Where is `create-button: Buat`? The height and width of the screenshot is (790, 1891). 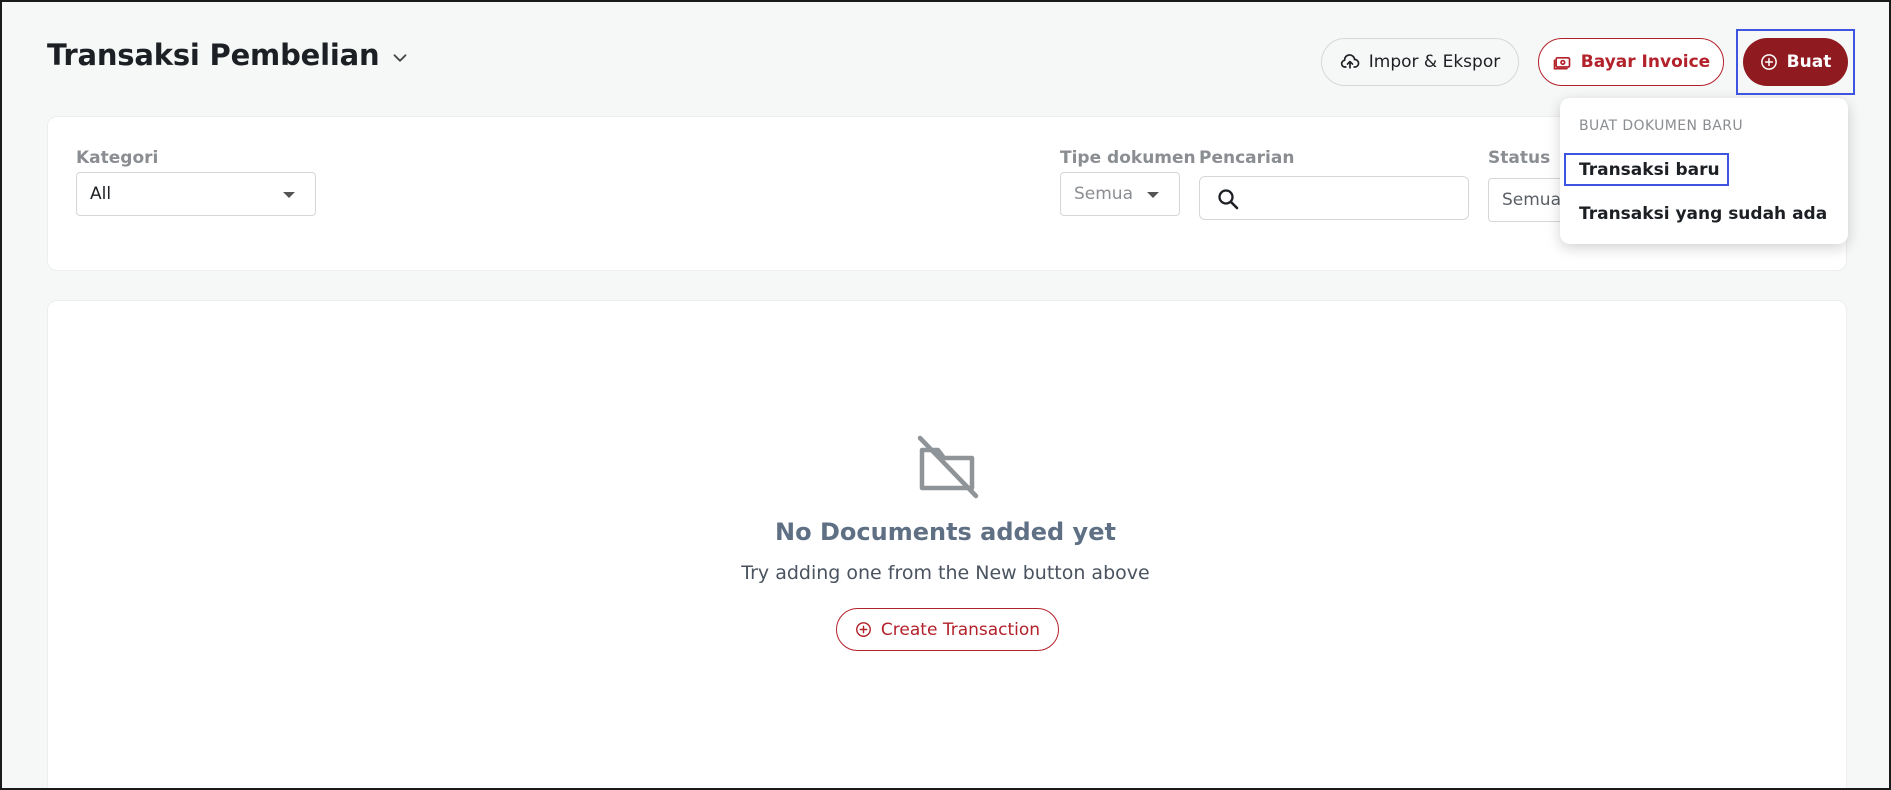
create-button: Buat is located at coordinates (1795, 62).